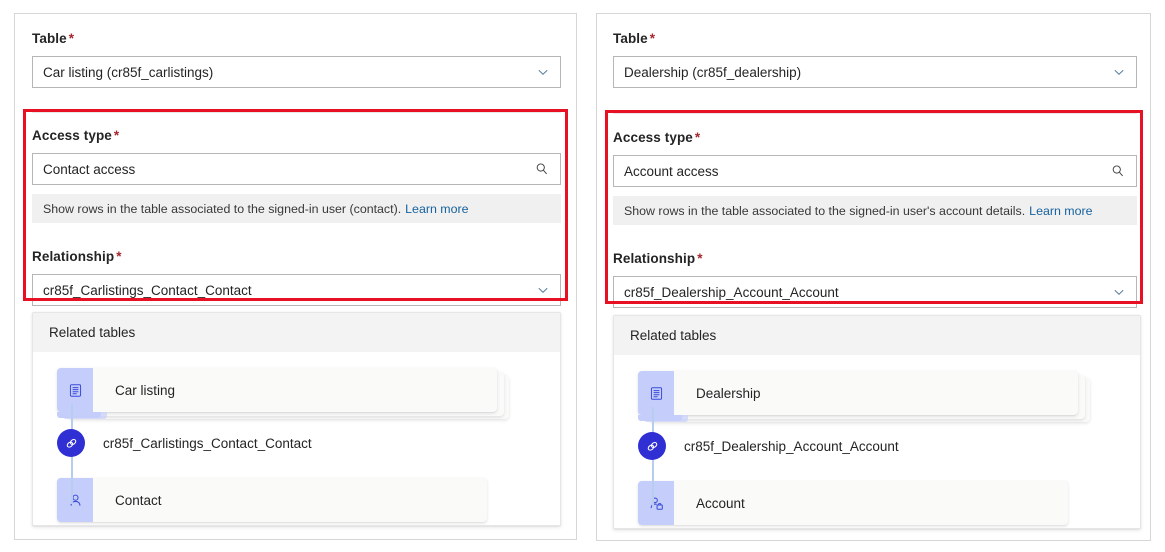 Image resolution: width=1165 pixels, height=552 pixels. What do you see at coordinates (671, 171) in the screenshot?
I see `access-type-value: Account access` at bounding box center [671, 171].